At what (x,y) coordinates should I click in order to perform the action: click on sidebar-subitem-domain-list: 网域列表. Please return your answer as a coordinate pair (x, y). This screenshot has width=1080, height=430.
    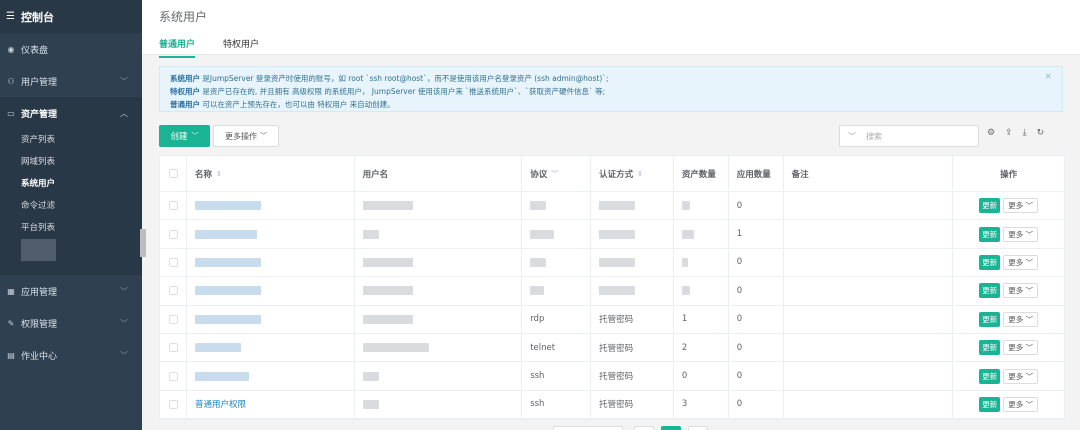
    Looking at the image, I should click on (71, 162).